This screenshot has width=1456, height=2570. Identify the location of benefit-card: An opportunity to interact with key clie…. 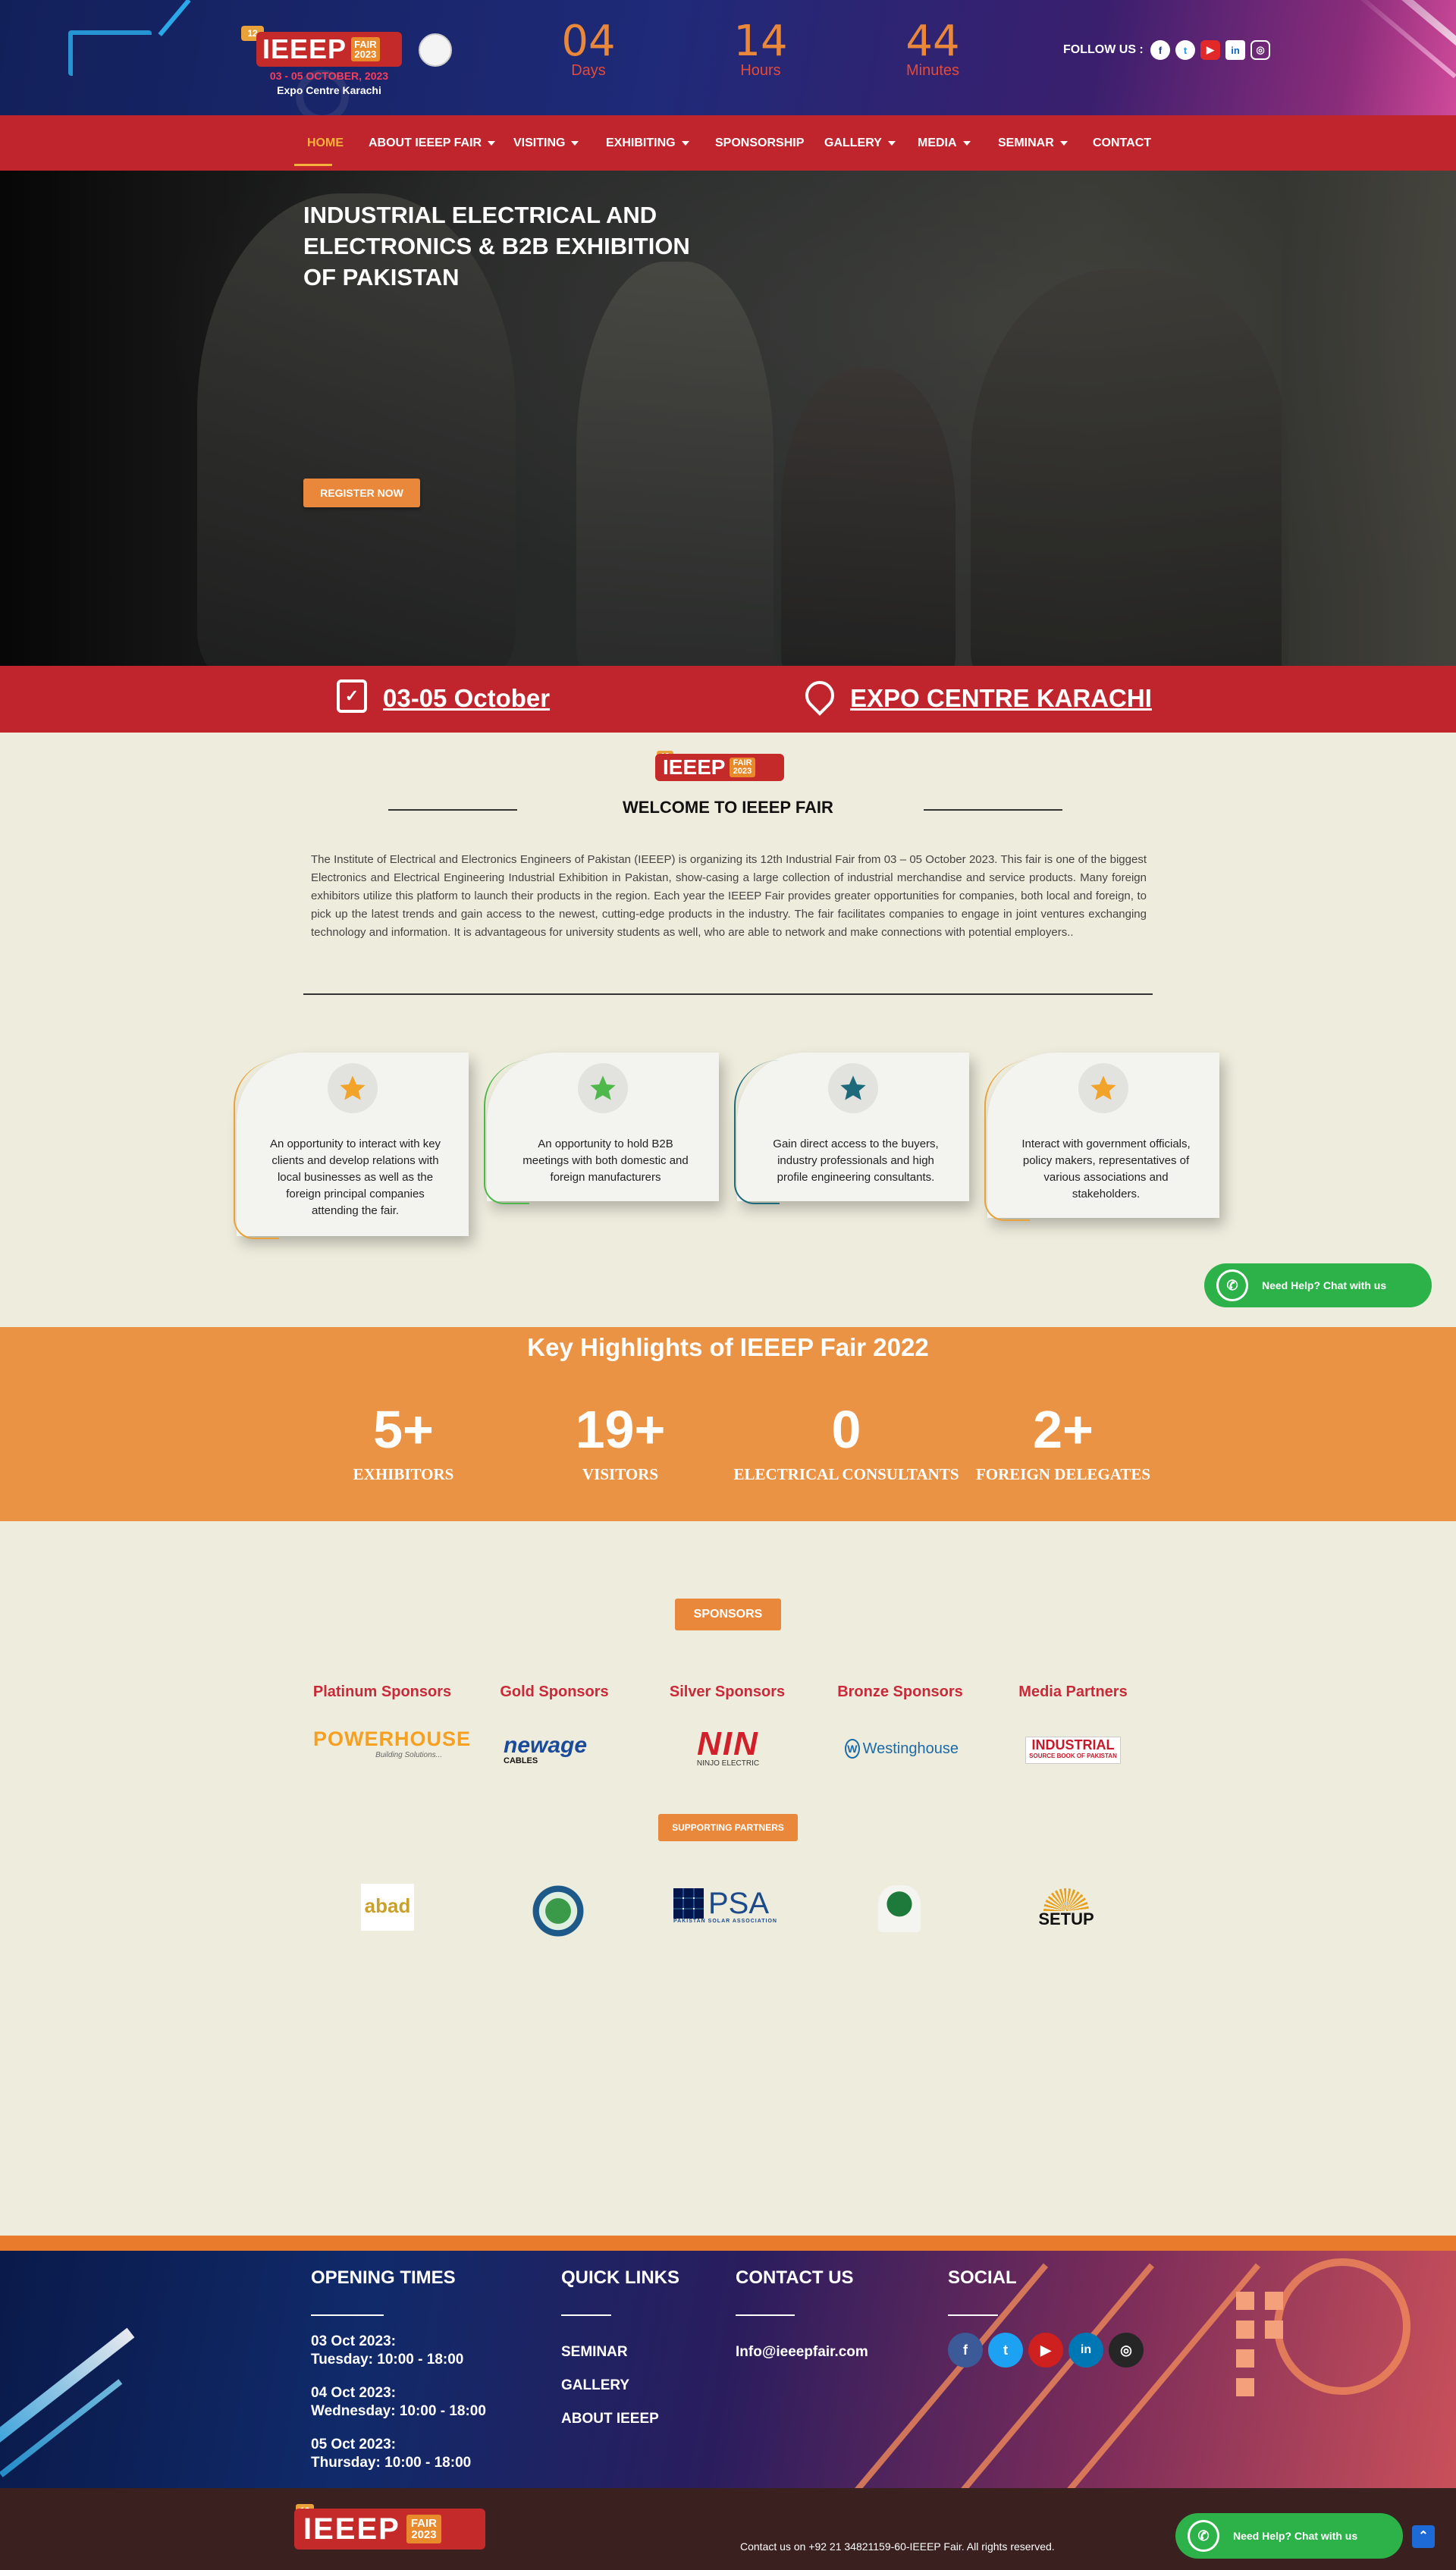
(351, 1146).